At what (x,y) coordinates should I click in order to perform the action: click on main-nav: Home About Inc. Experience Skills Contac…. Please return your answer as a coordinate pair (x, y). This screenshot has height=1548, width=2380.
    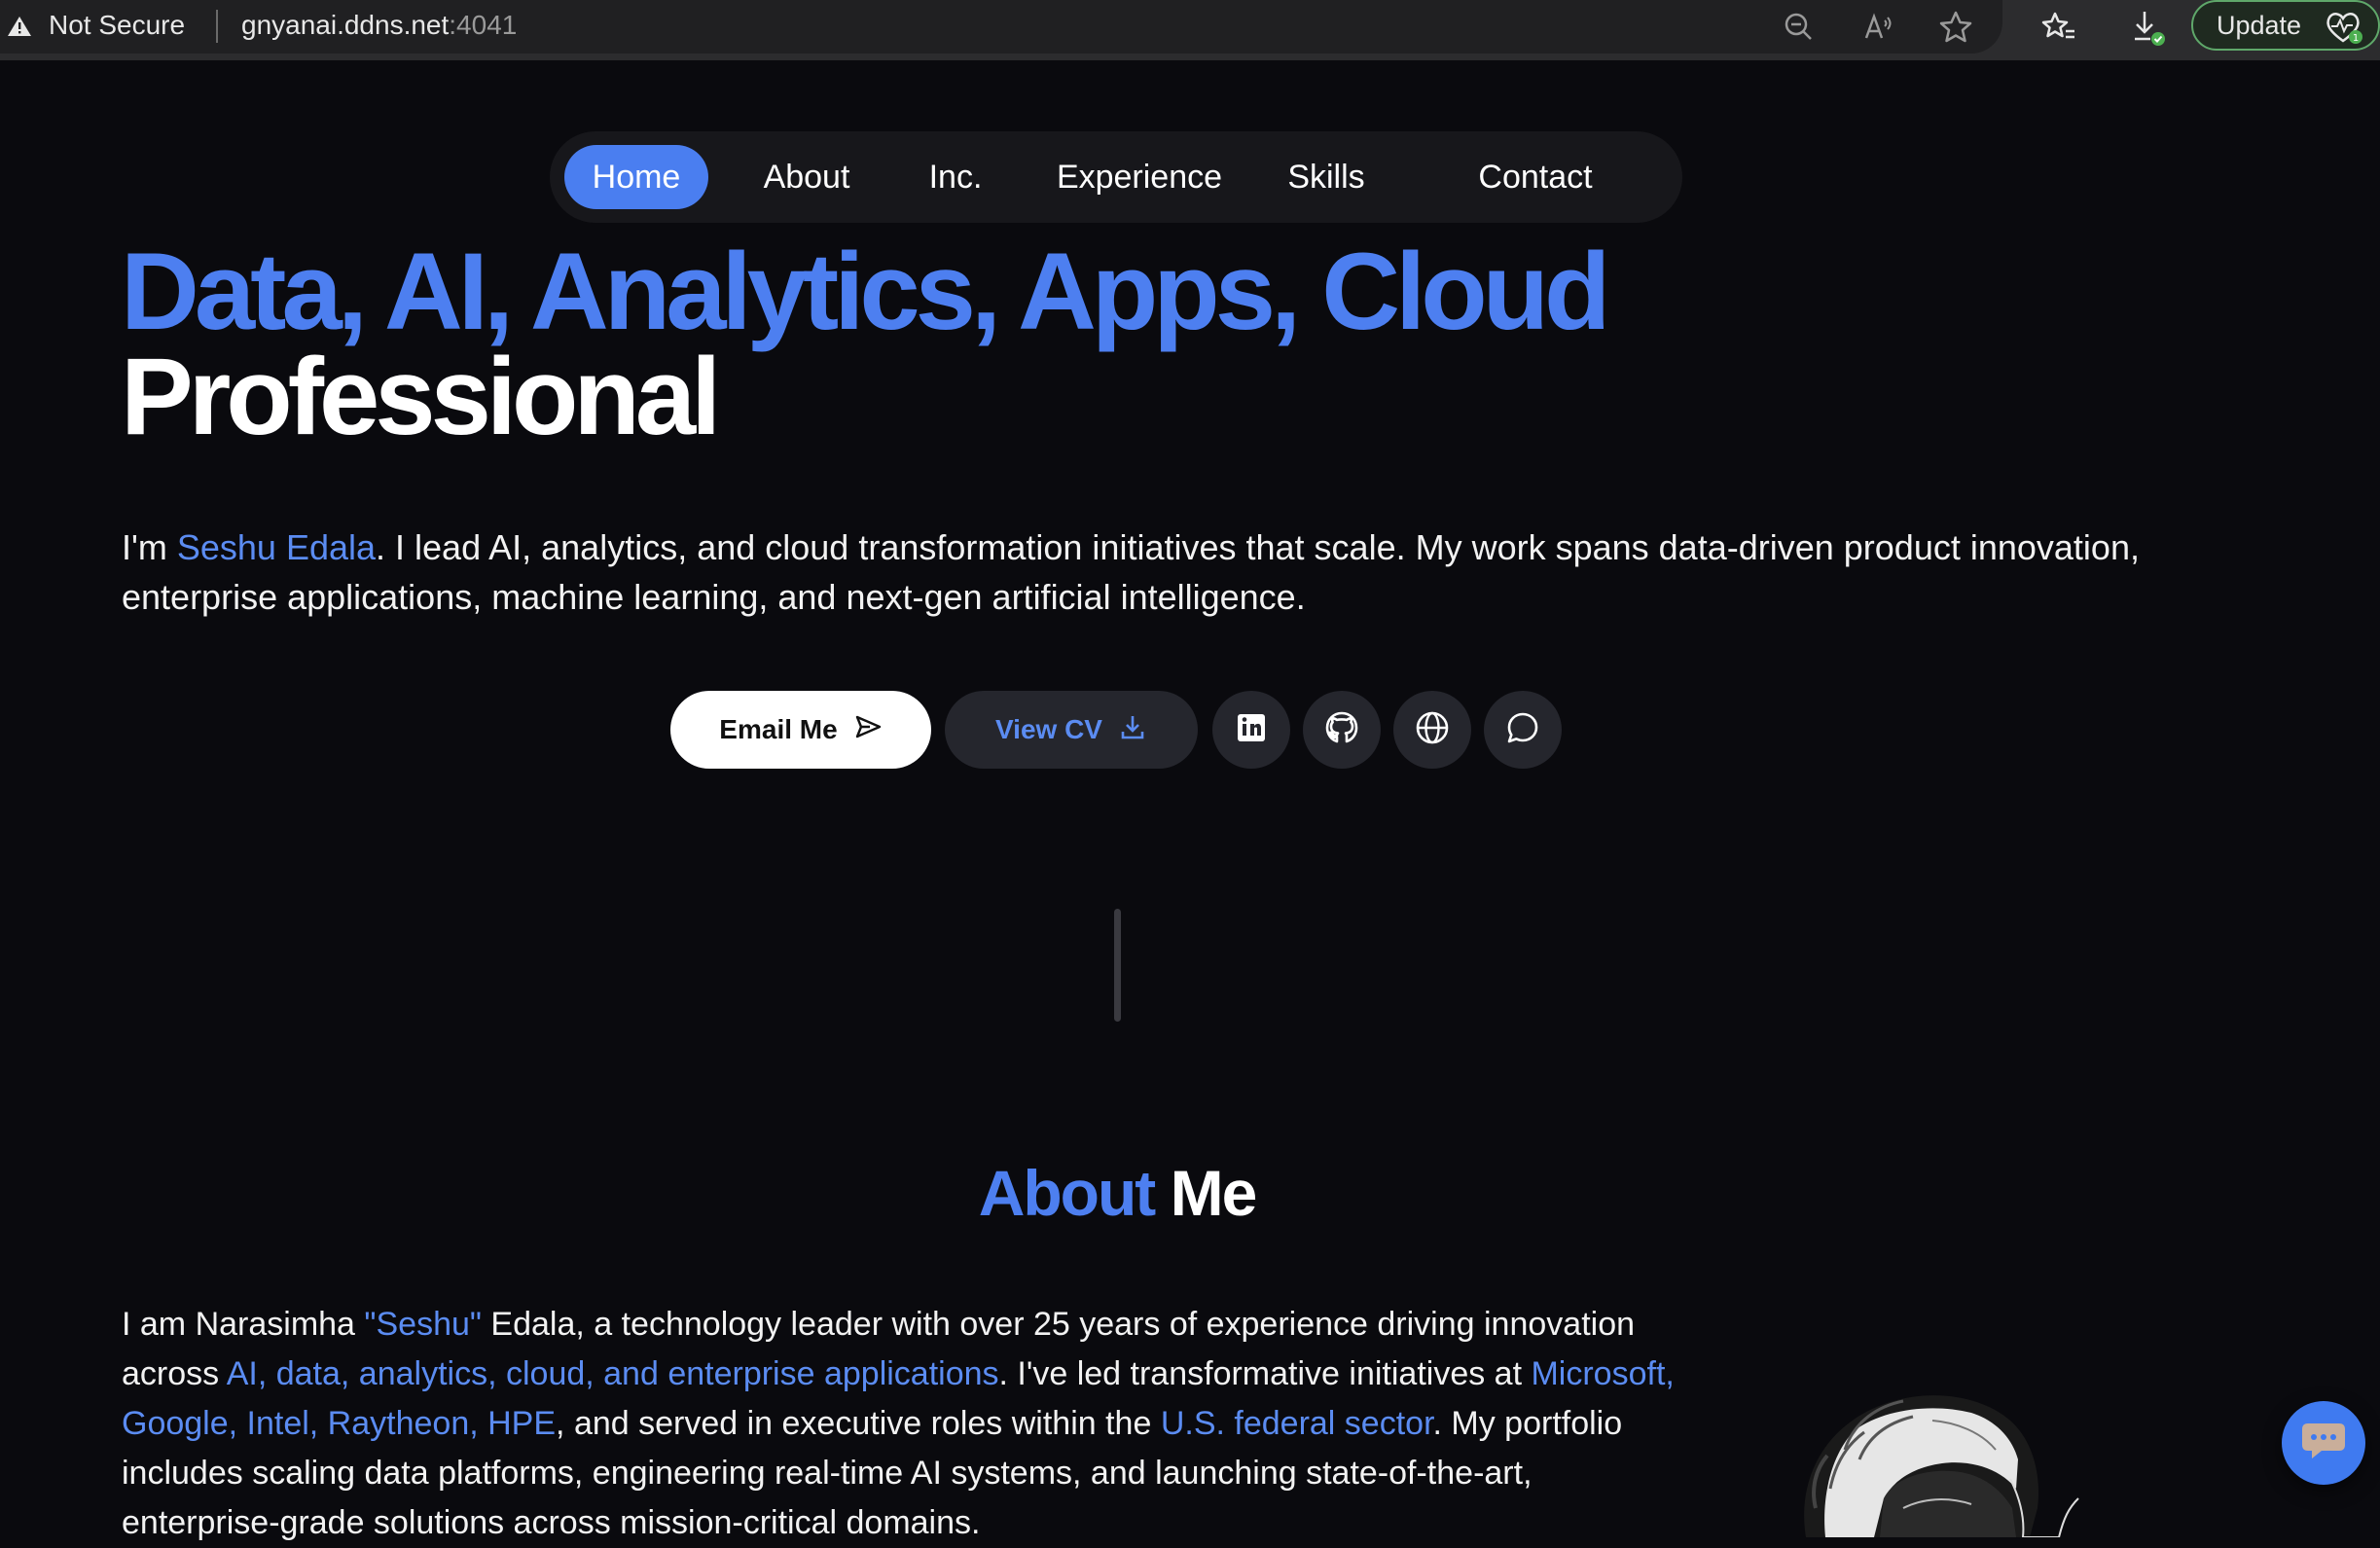
    Looking at the image, I should click on (1116, 177).